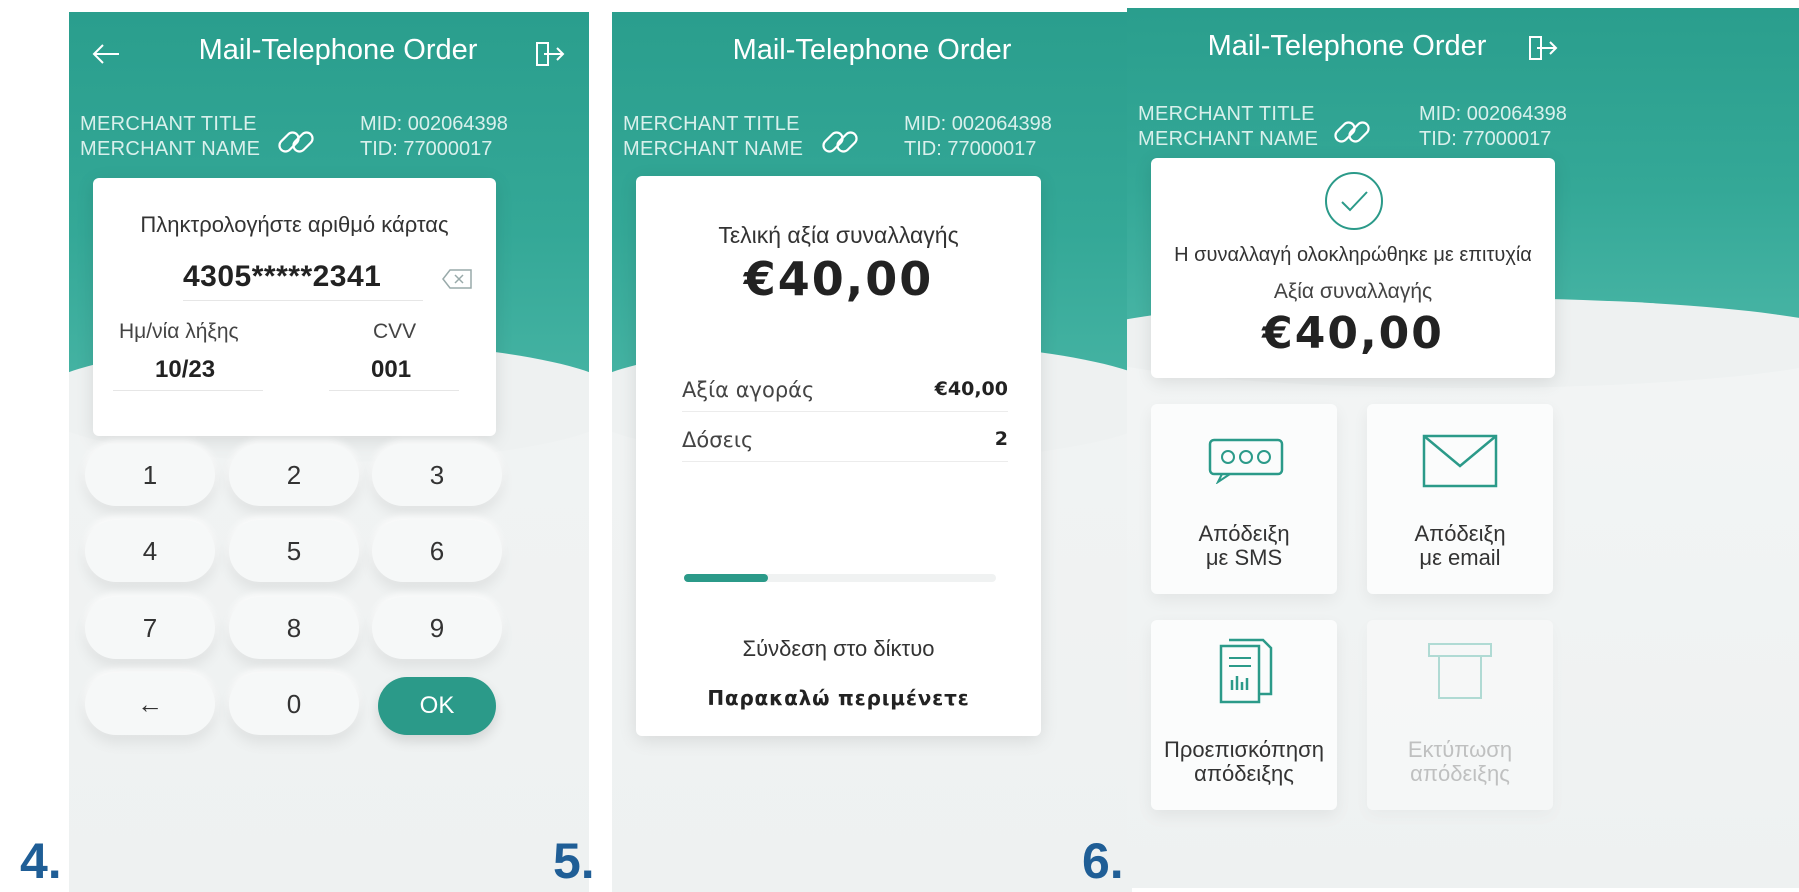  I want to click on key-5: 5, so click(294, 551).